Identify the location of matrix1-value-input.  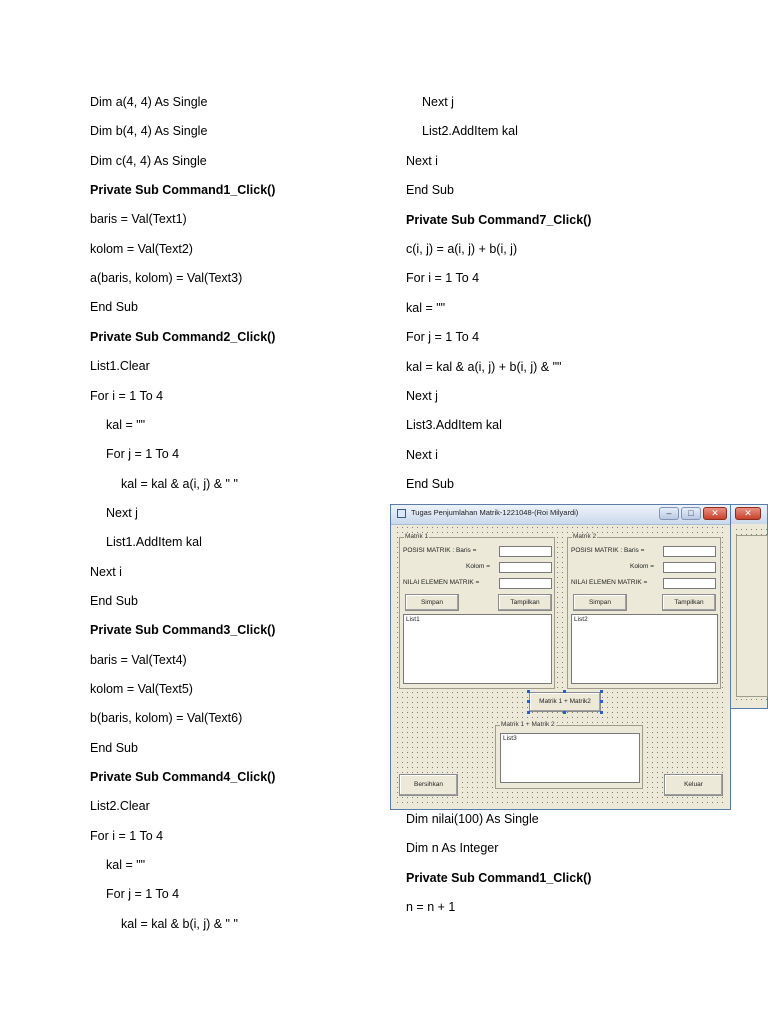
(525, 583).